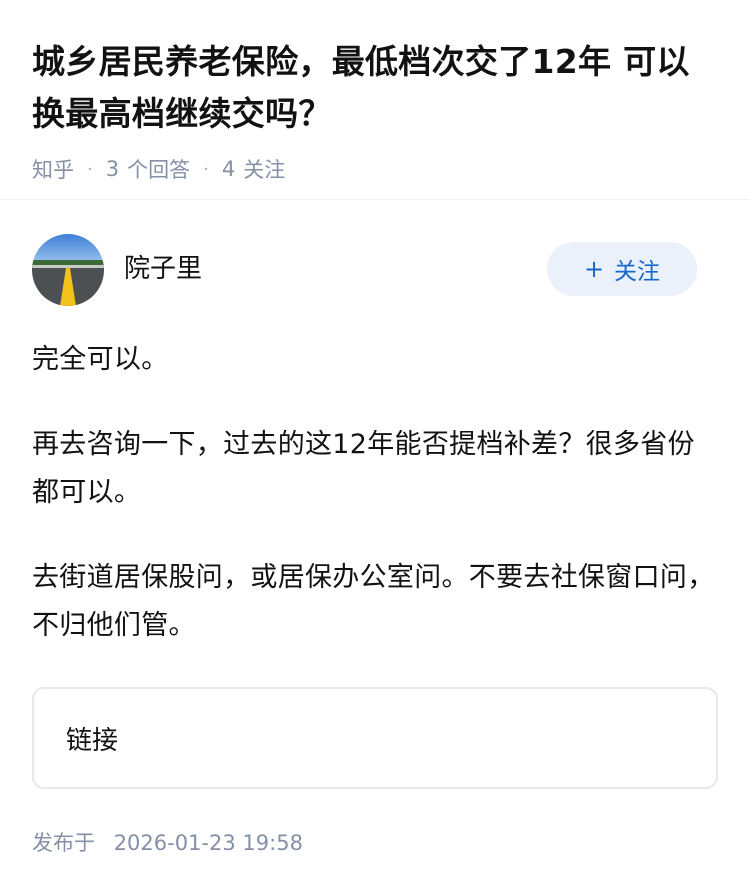 The image size is (750, 882). I want to click on published-time: 2026-01-23 19:58, so click(208, 843).